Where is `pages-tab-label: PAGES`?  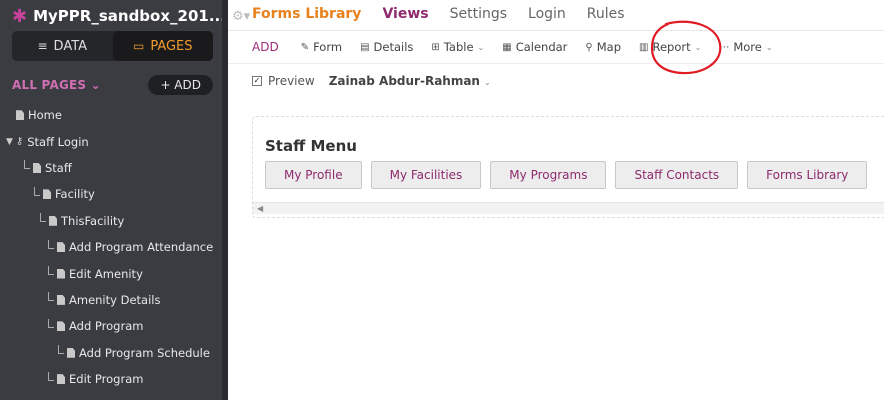
pages-tab-label: PAGES is located at coordinates (171, 46).